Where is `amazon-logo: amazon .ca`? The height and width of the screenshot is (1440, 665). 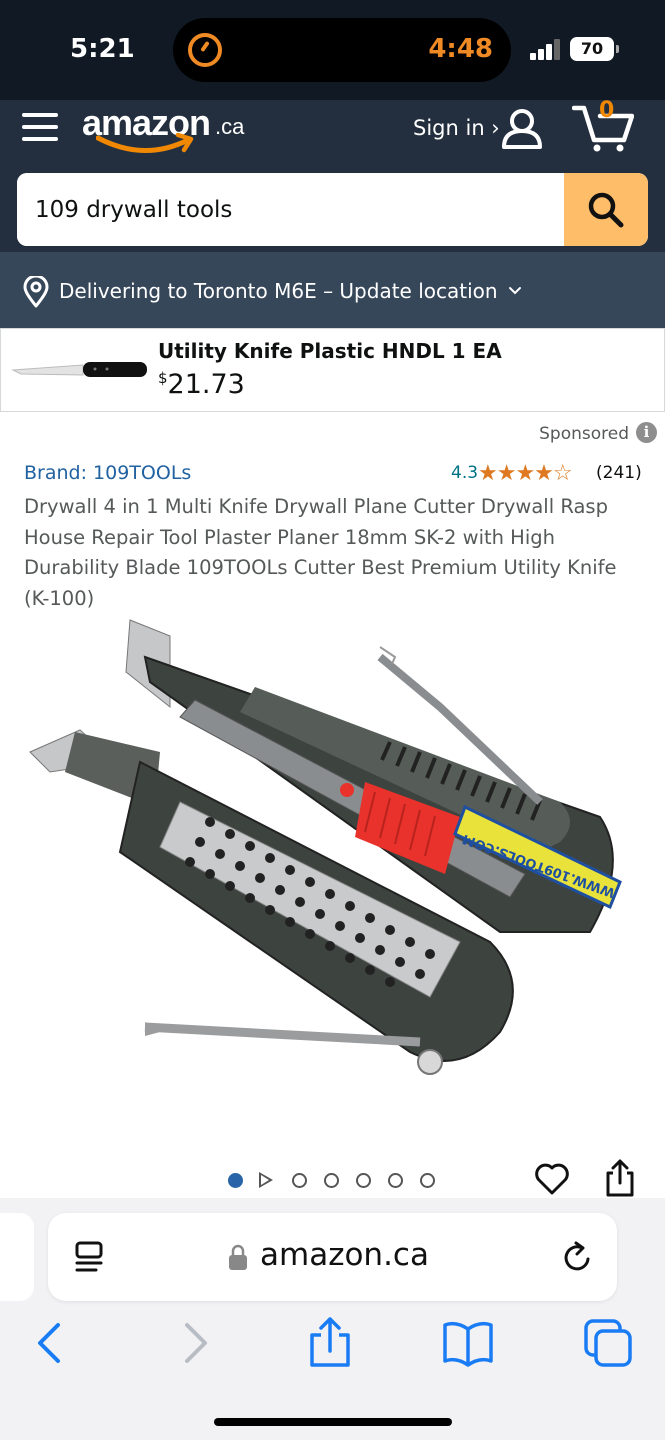
amazon-logo: amazon .ca is located at coordinates (167, 131).